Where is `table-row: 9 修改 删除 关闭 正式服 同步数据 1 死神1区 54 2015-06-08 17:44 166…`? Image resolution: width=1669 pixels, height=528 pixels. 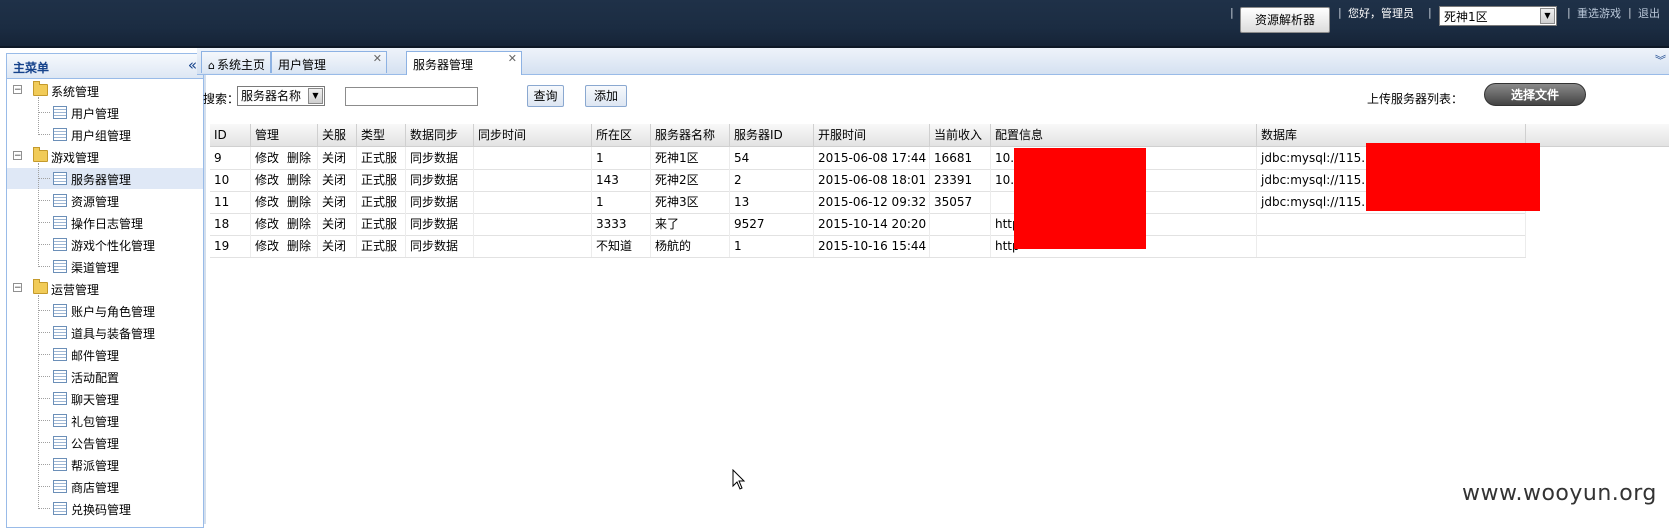
table-row: 9 修改 删除 关闭 正式服 同步数据 1 死神1区 54 2015-06-08 17:44 166… is located at coordinates (868, 158).